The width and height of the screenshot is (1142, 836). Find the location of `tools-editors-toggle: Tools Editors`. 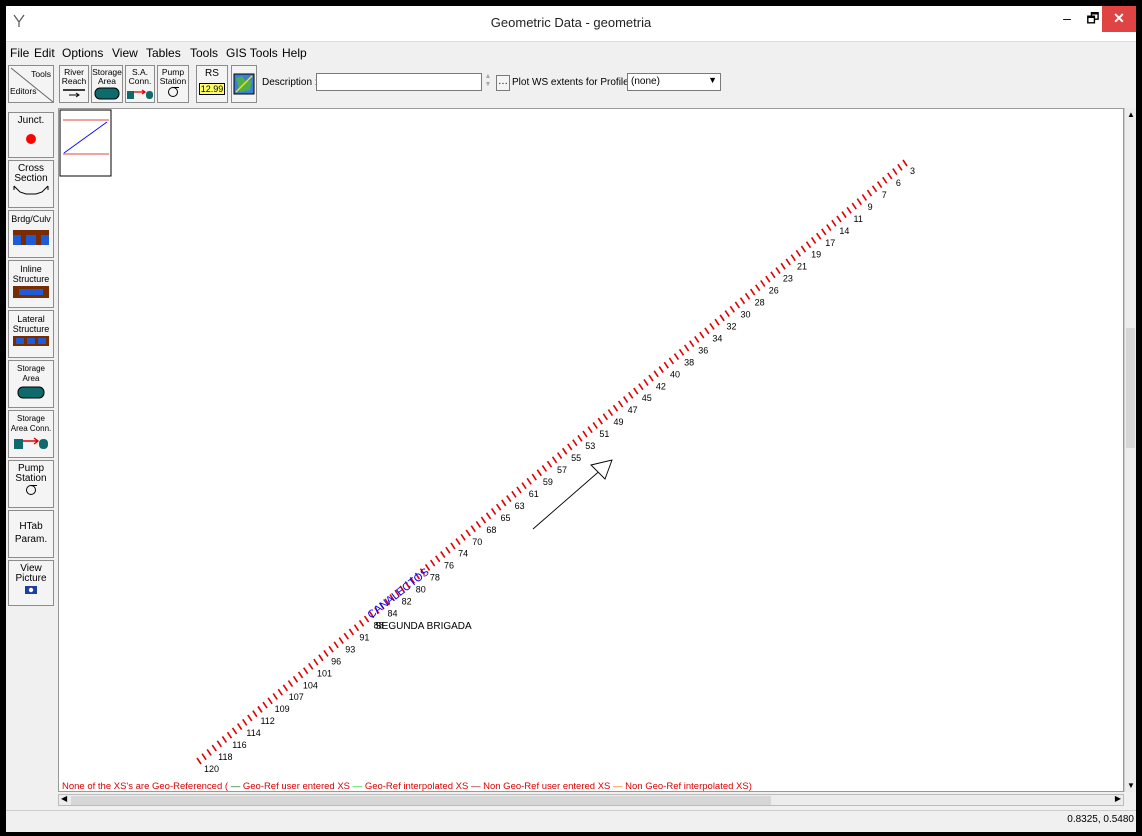

tools-editors-toggle: Tools Editors is located at coordinates (31, 84).